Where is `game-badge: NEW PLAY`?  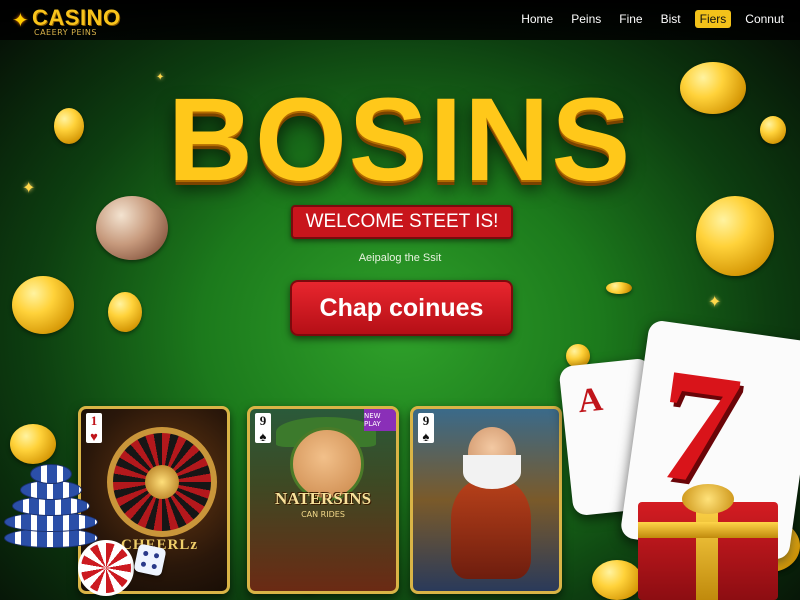
game-badge: NEW PLAY is located at coordinates (380, 420).